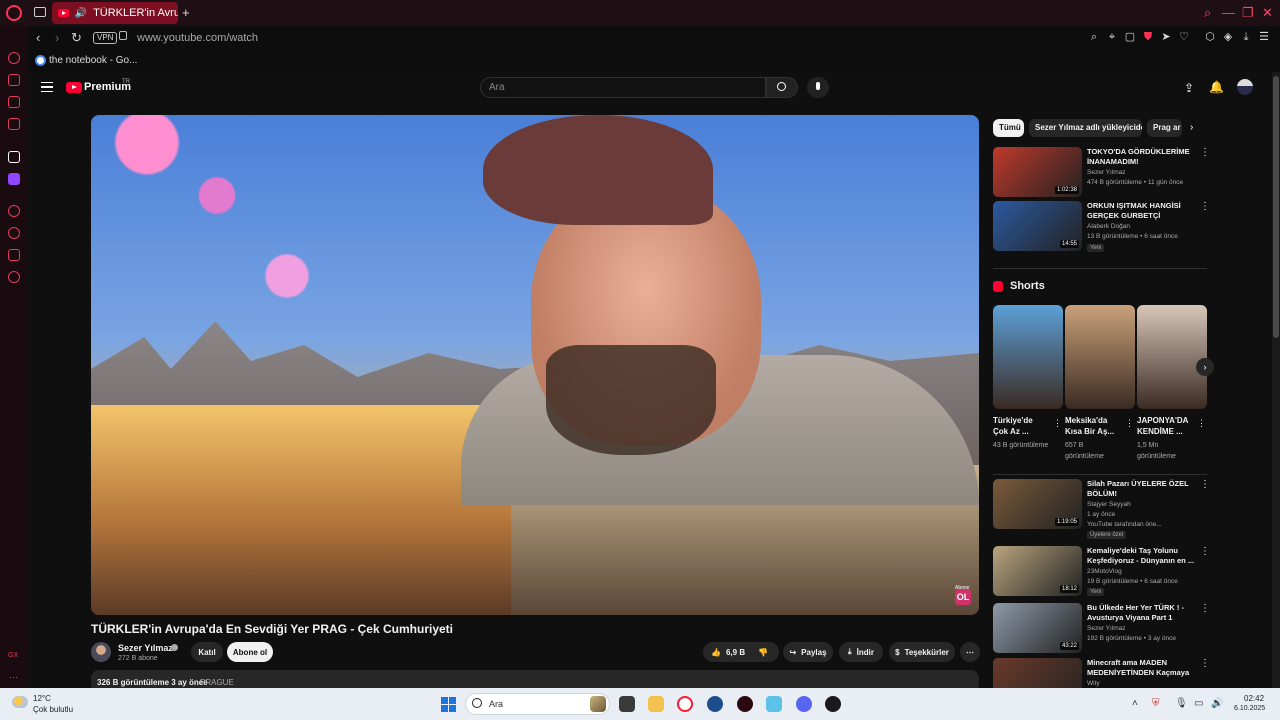 The width and height of the screenshot is (1280, 720). I want to click on send-icon: ➤, so click(1166, 37).